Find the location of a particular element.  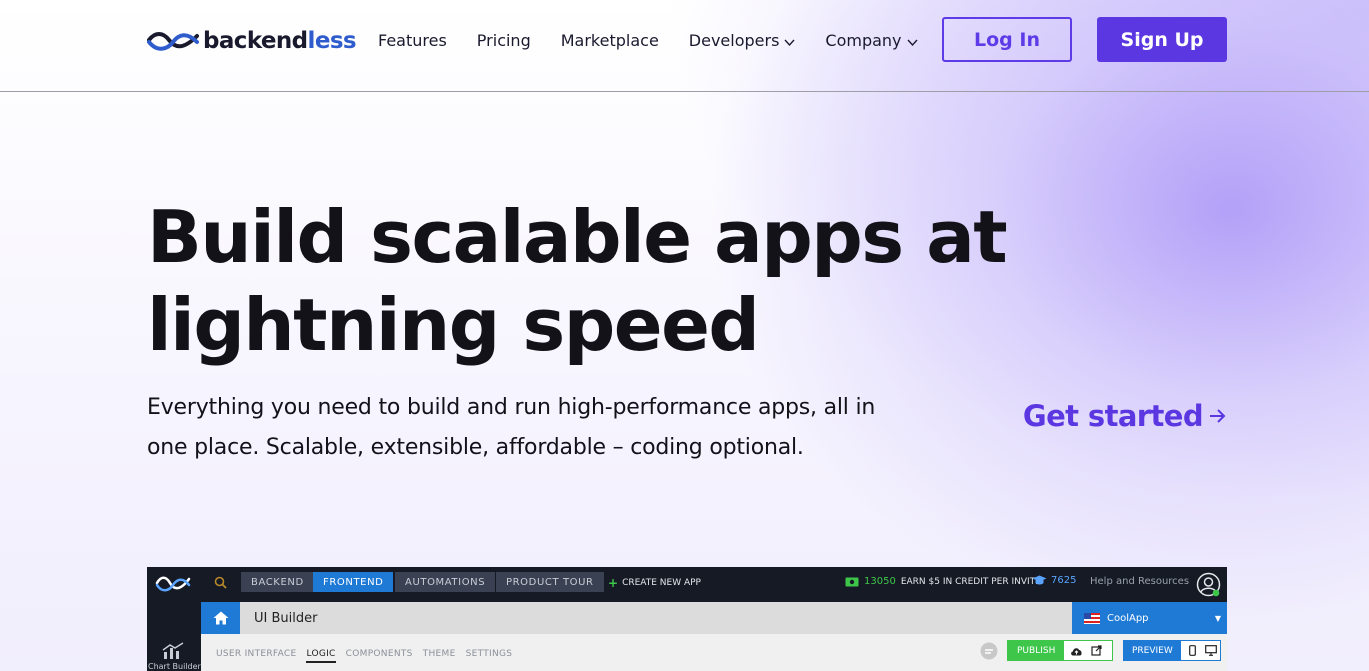

create-new-app-label: CREATE NEW APP is located at coordinates (661, 583).